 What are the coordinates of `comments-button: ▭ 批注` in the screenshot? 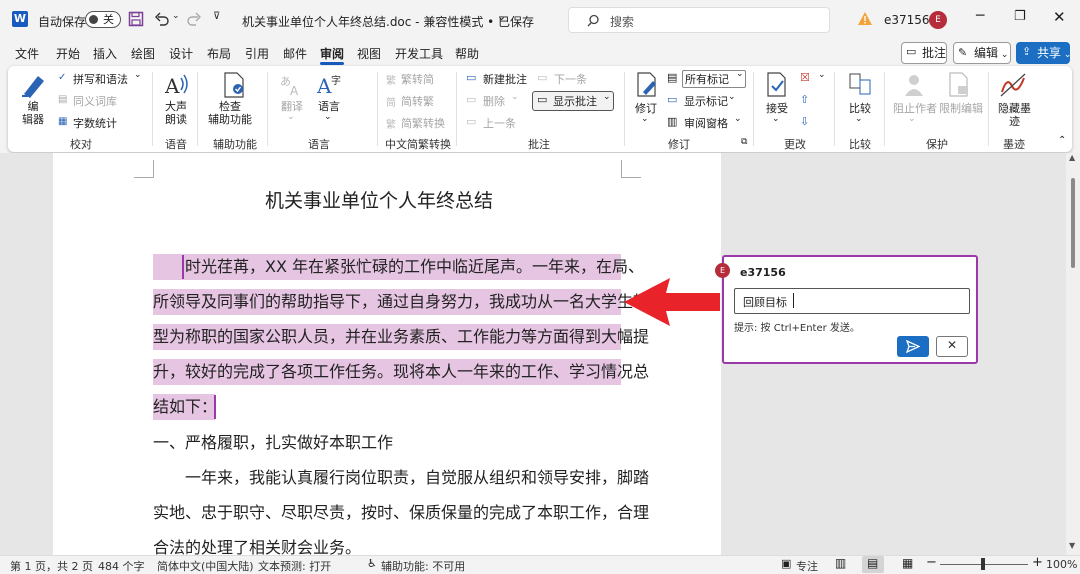 It's located at (924, 53).